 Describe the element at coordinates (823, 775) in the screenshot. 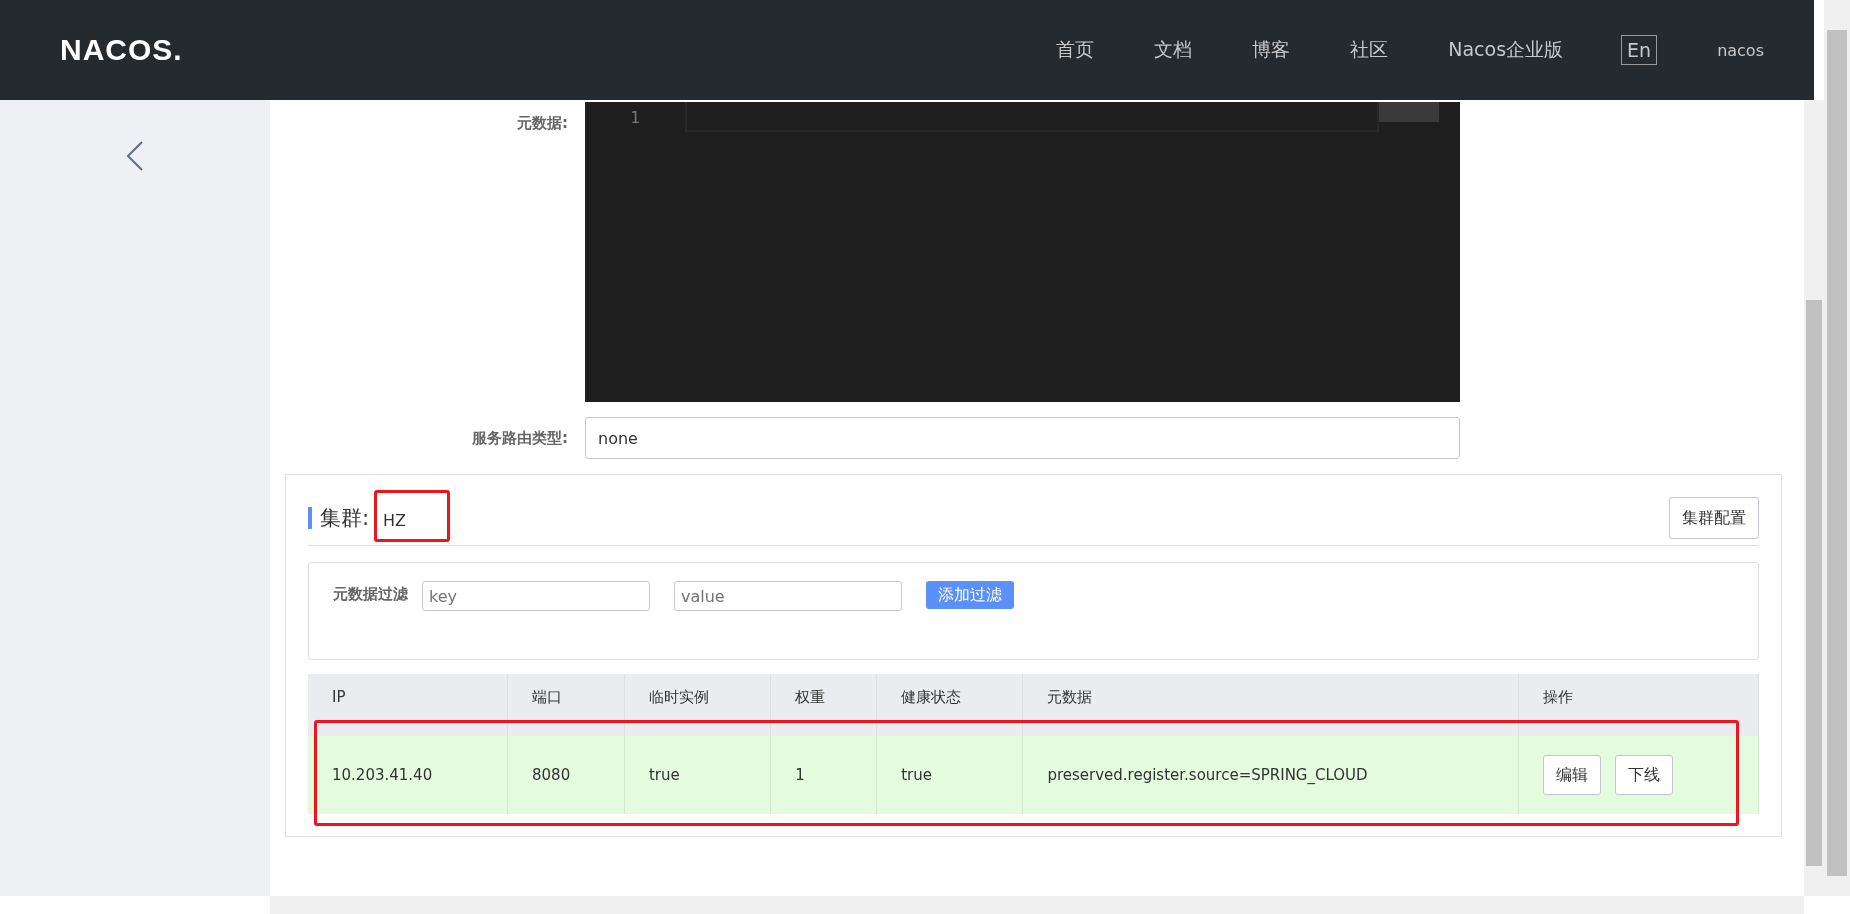

I see `table-cell: 1` at that location.